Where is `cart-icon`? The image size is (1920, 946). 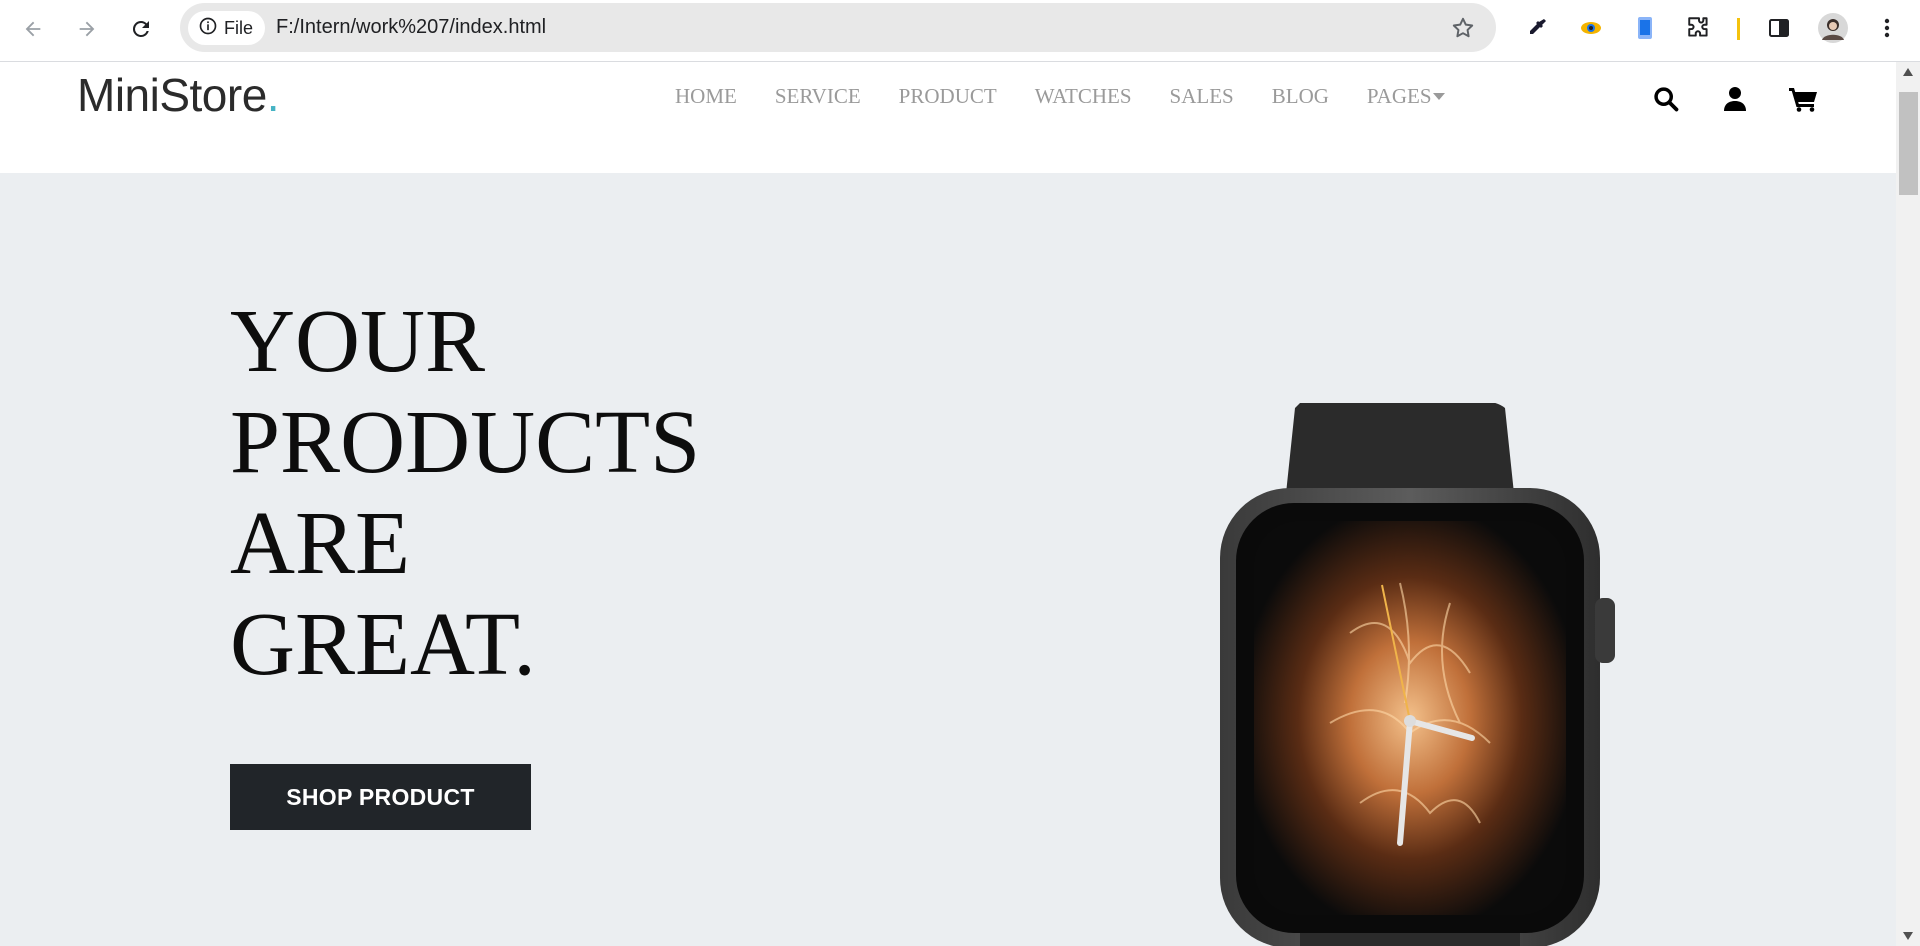 cart-icon is located at coordinates (1803, 99).